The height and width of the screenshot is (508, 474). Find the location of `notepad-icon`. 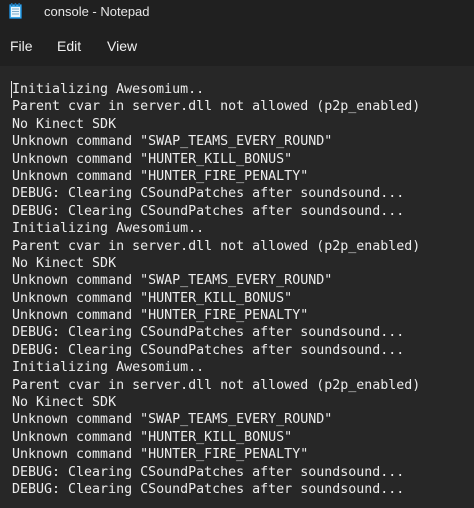

notepad-icon is located at coordinates (15, 11).